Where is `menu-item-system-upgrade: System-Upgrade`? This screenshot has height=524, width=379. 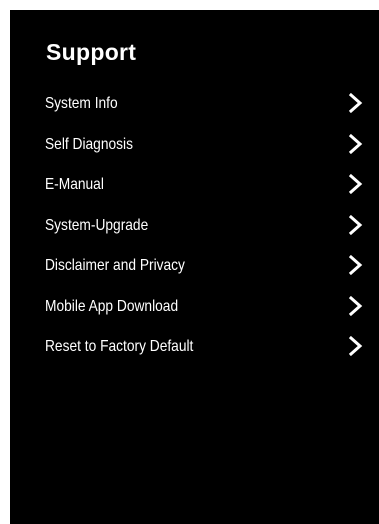 menu-item-system-upgrade: System-Upgrade is located at coordinates (194, 228).